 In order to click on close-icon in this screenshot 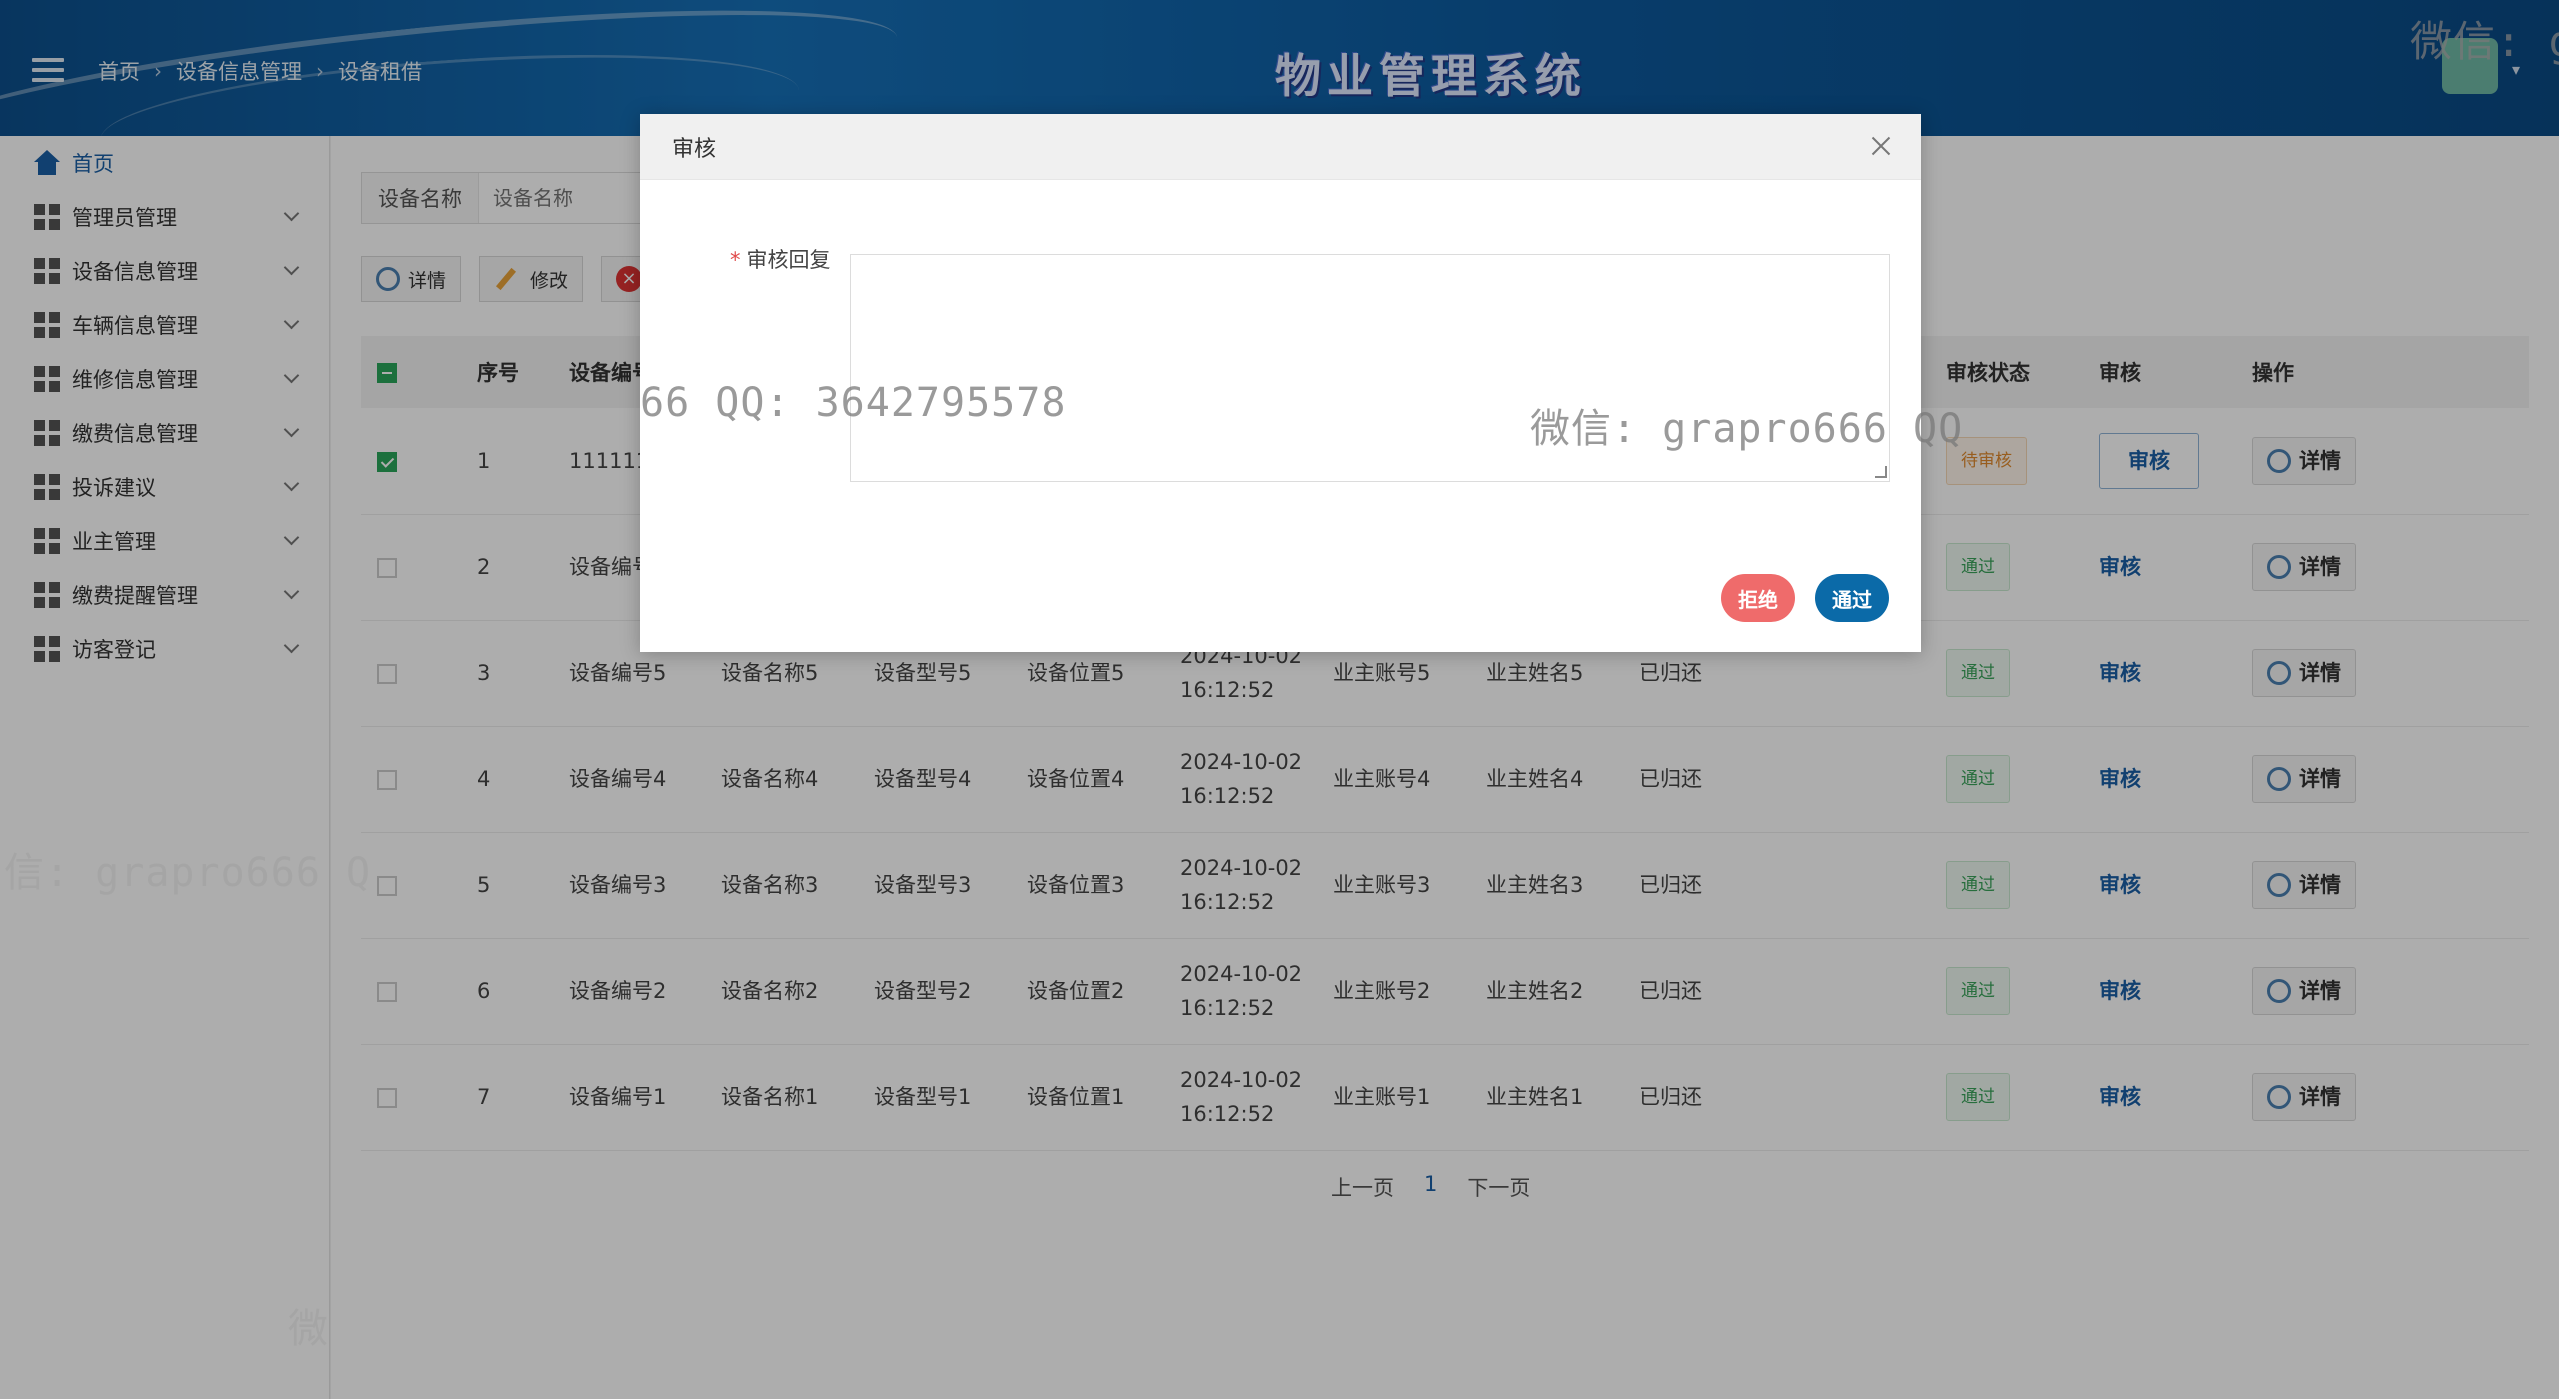, I will do `click(1881, 146)`.